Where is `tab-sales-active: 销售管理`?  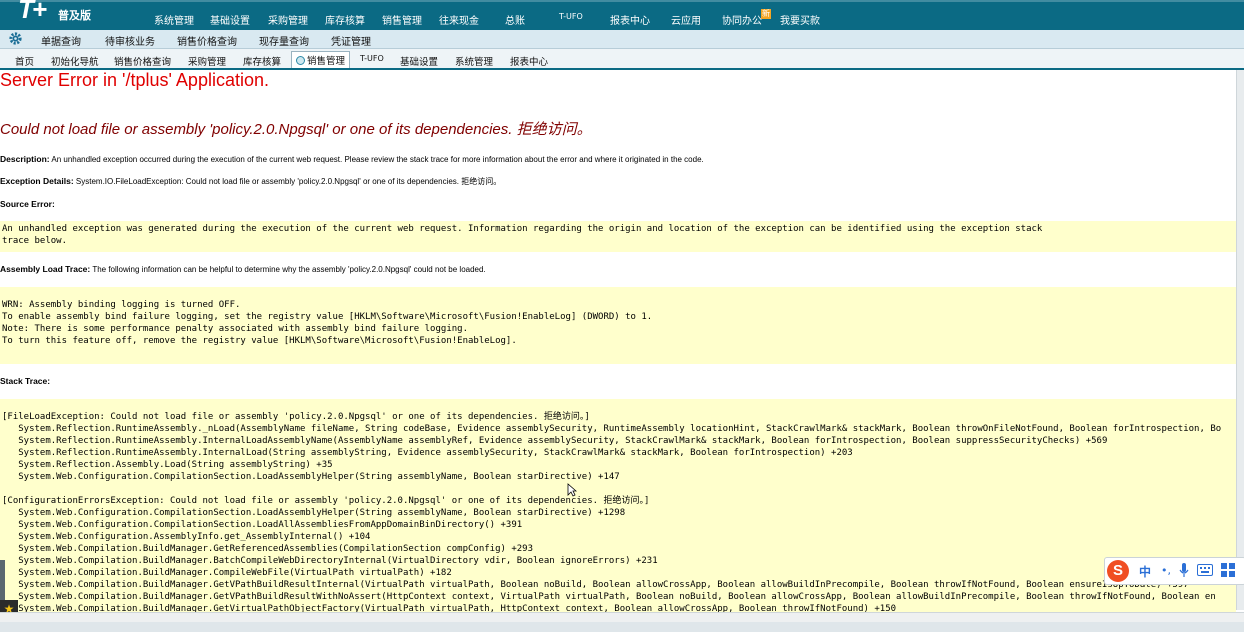
tab-sales-active: 销售管理 is located at coordinates (321, 59).